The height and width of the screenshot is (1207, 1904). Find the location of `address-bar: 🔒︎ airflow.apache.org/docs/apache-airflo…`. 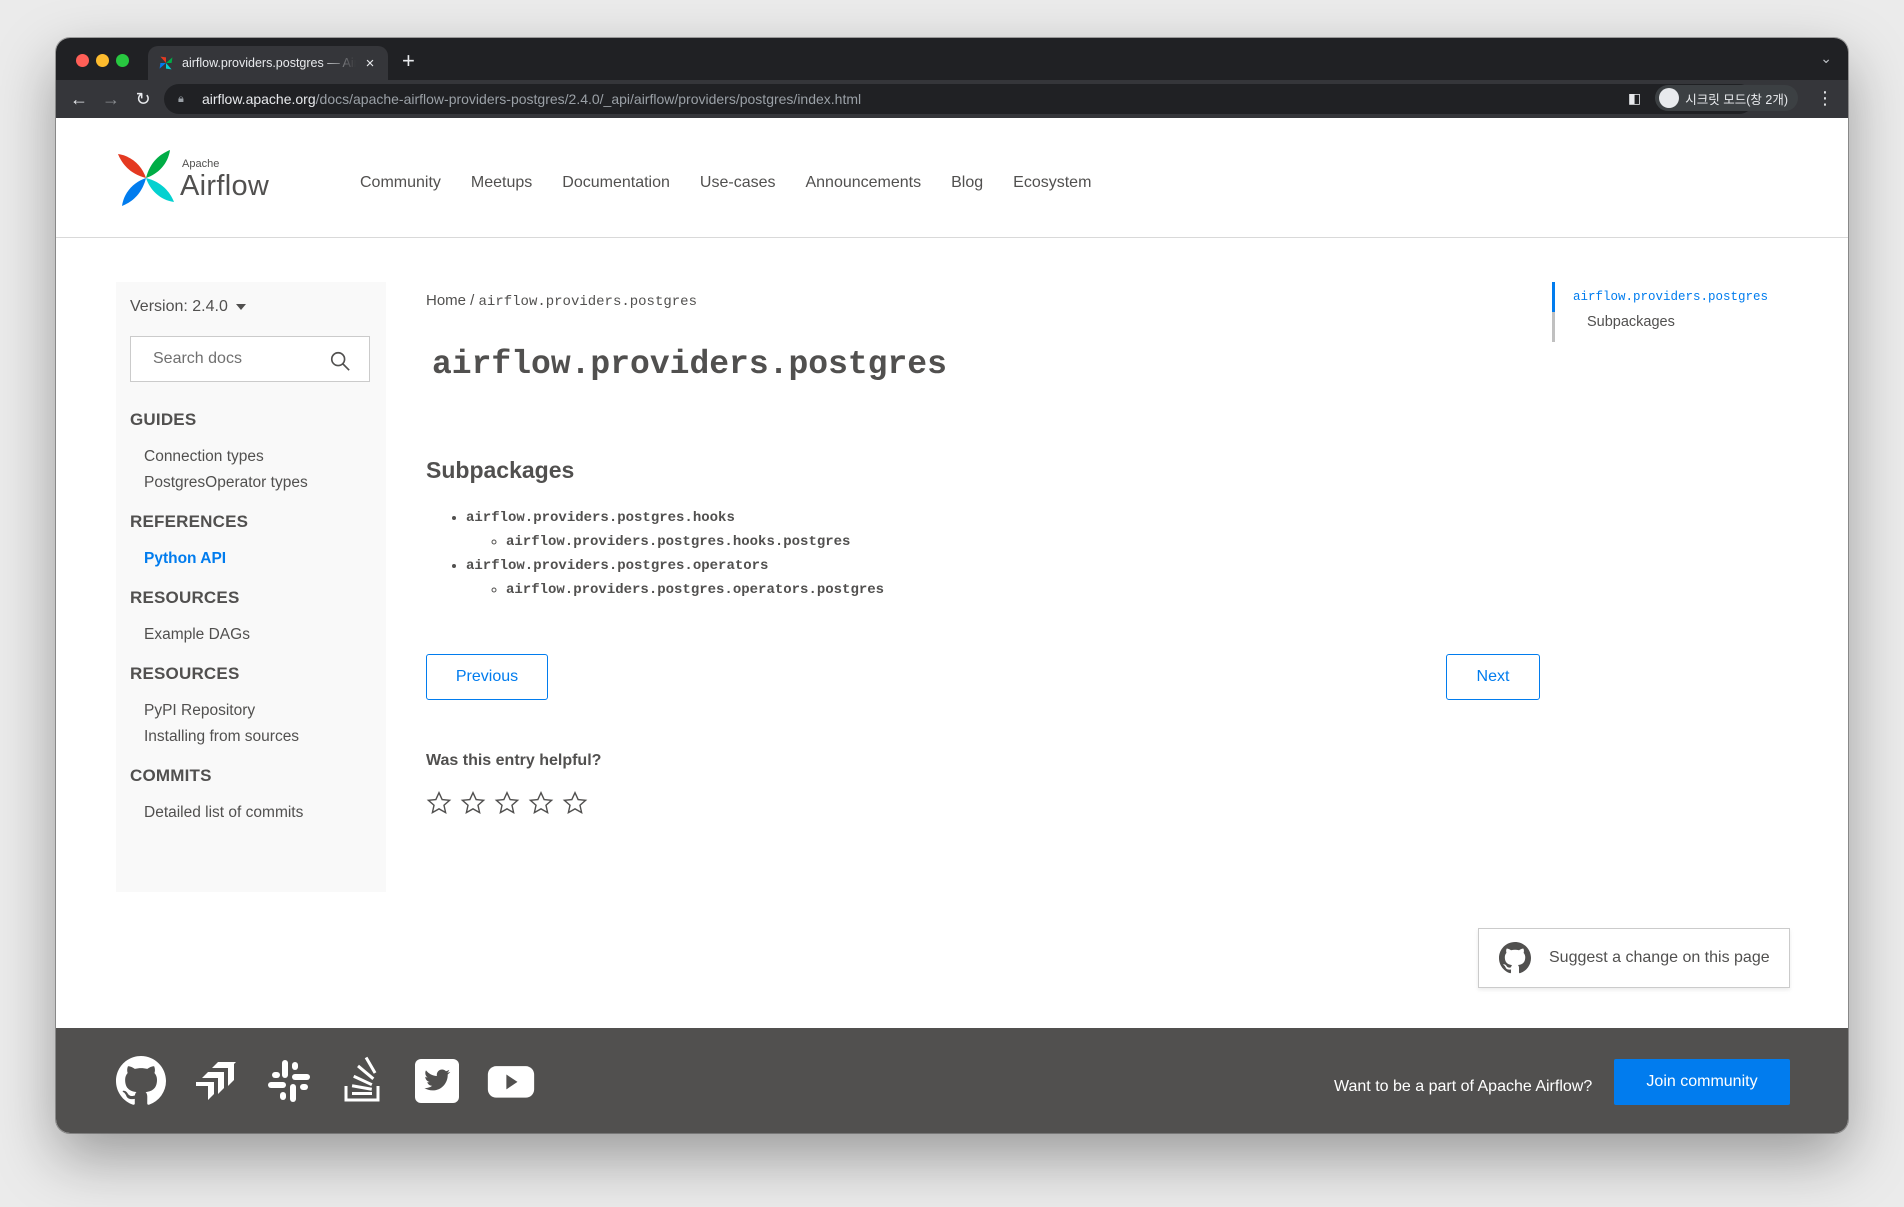

address-bar: 🔒︎ airflow.apache.org/docs/apache-airflo… is located at coordinates (959, 99).